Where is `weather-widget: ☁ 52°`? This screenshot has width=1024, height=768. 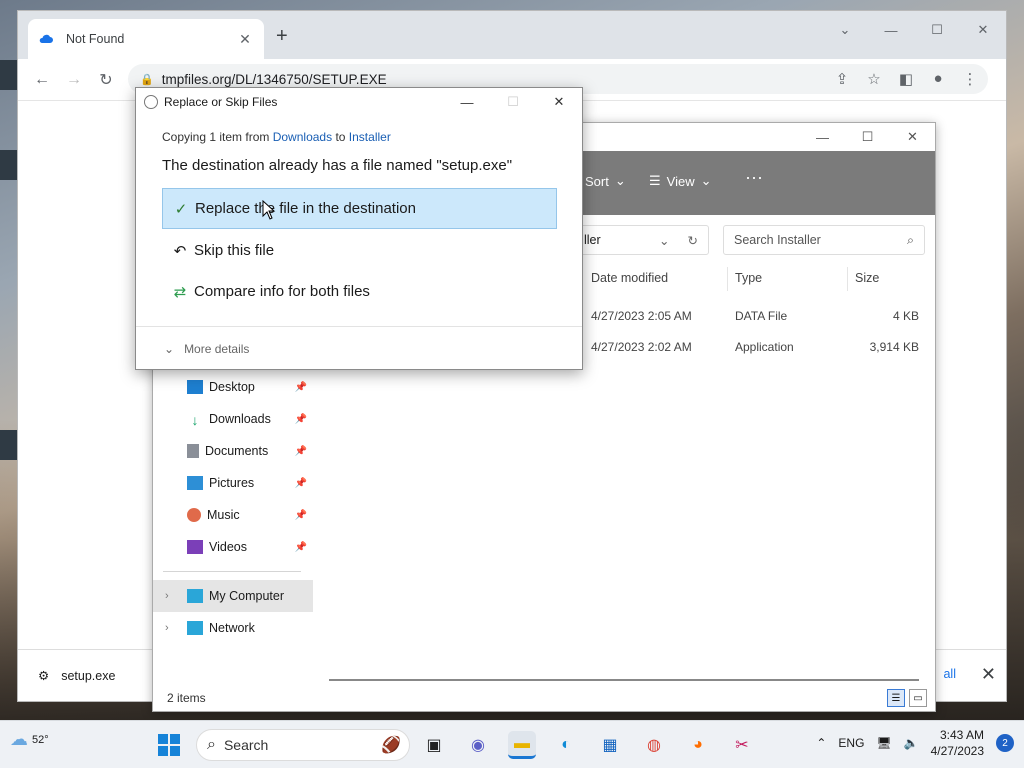
weather-widget: ☁ 52° is located at coordinates (29, 739).